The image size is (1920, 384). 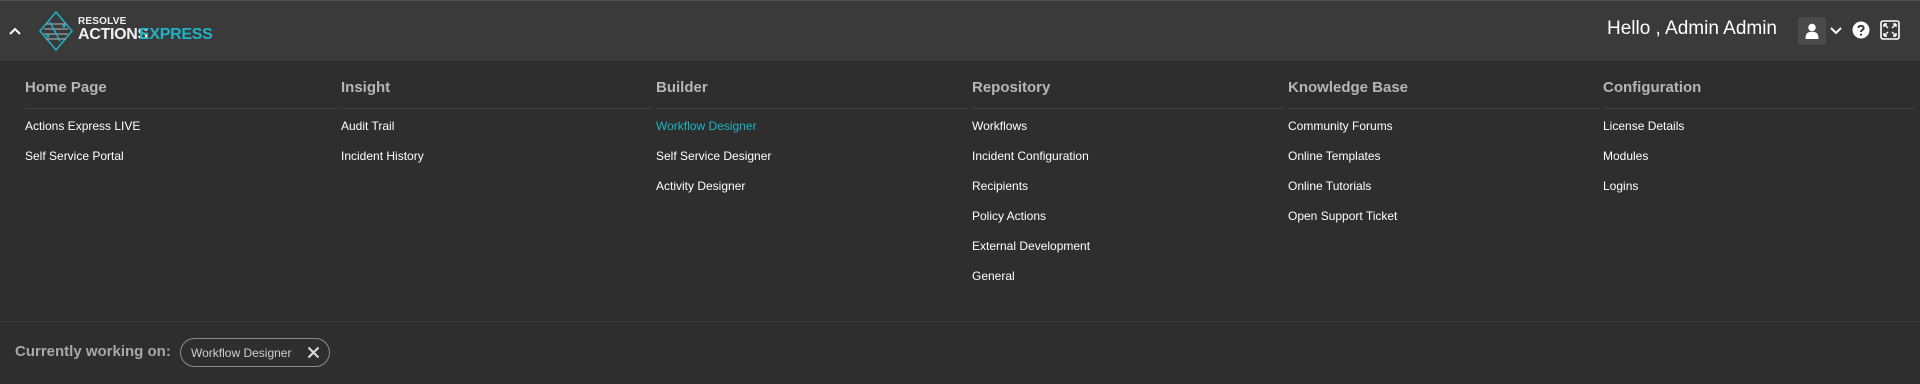 I want to click on help-circle-icon, so click(x=1861, y=30).